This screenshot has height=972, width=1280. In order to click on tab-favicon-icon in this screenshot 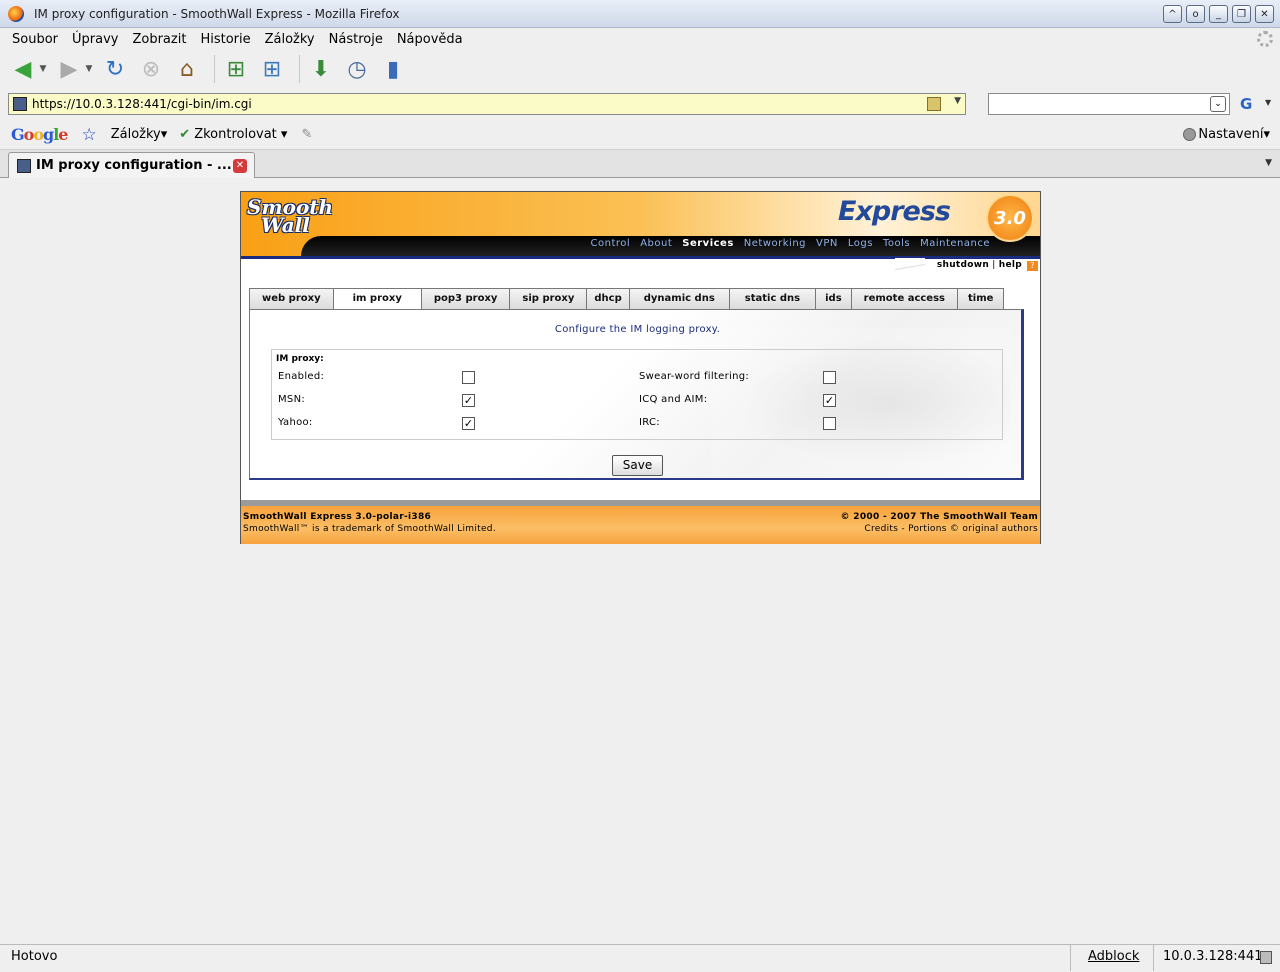, I will do `click(24, 165)`.